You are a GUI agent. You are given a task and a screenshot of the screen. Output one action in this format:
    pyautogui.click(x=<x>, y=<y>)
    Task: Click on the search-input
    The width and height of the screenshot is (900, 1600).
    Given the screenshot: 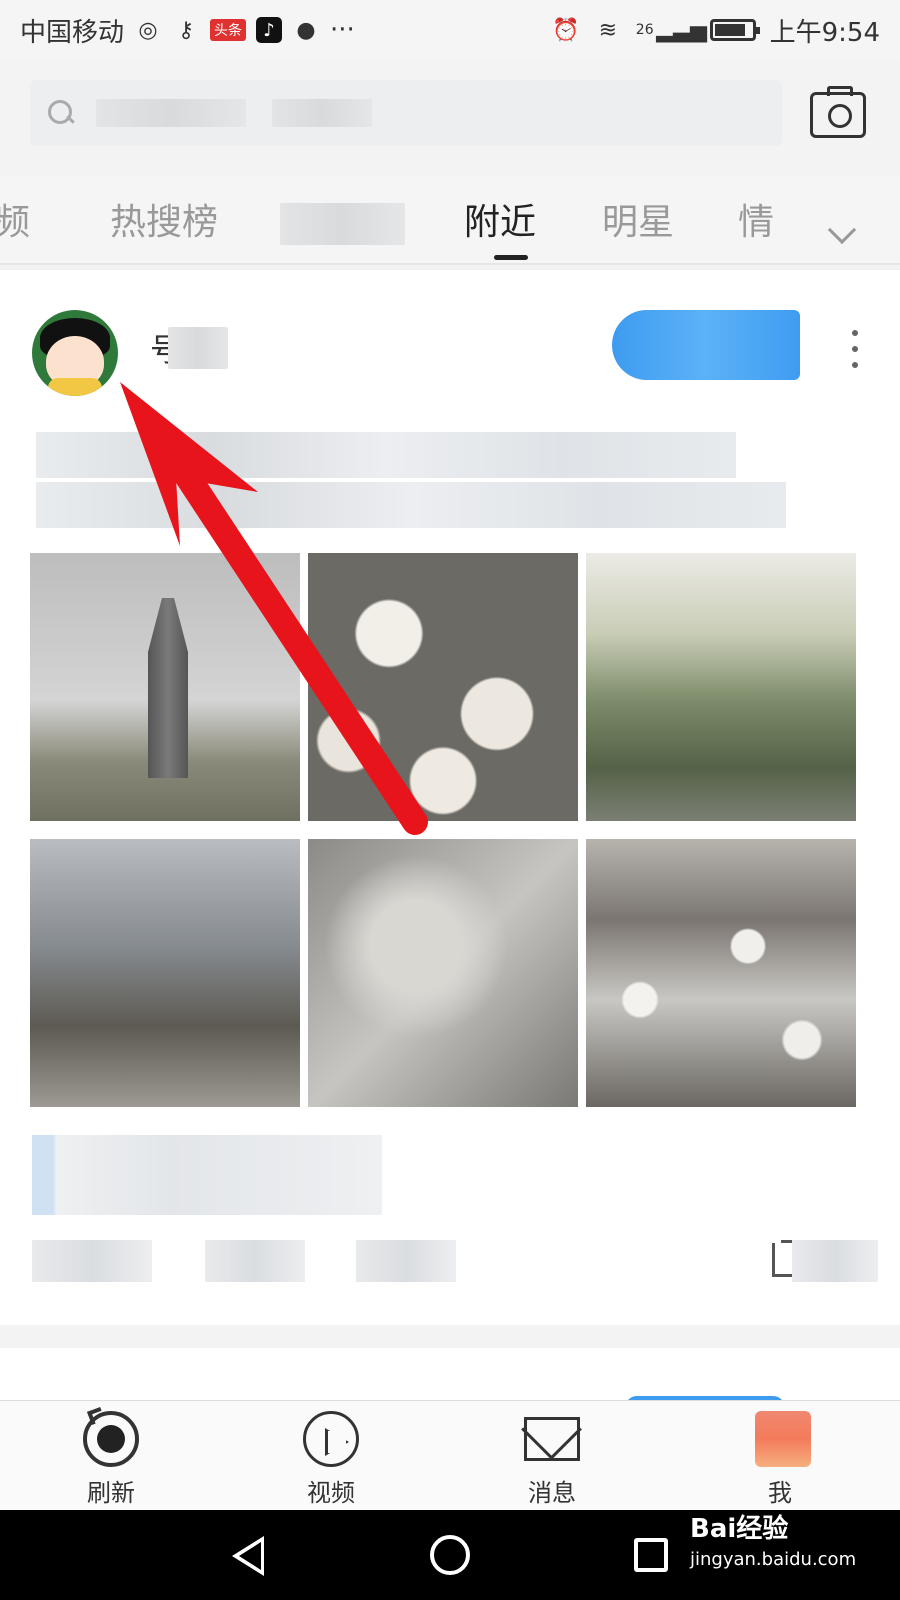 What is the action you would take?
    pyautogui.click(x=406, y=113)
    